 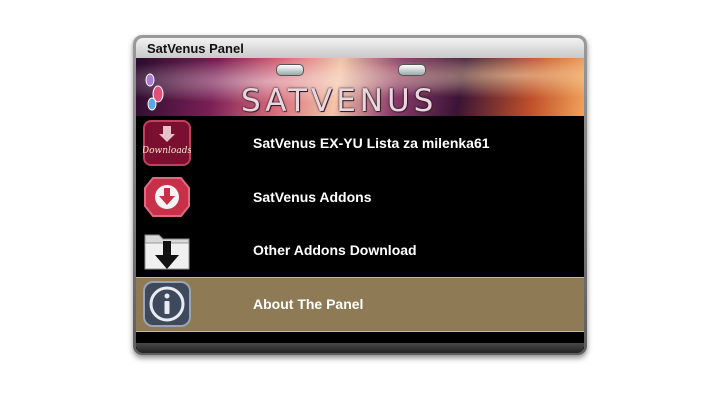 I want to click on title-bar: SatVenus Panel, so click(x=360, y=48).